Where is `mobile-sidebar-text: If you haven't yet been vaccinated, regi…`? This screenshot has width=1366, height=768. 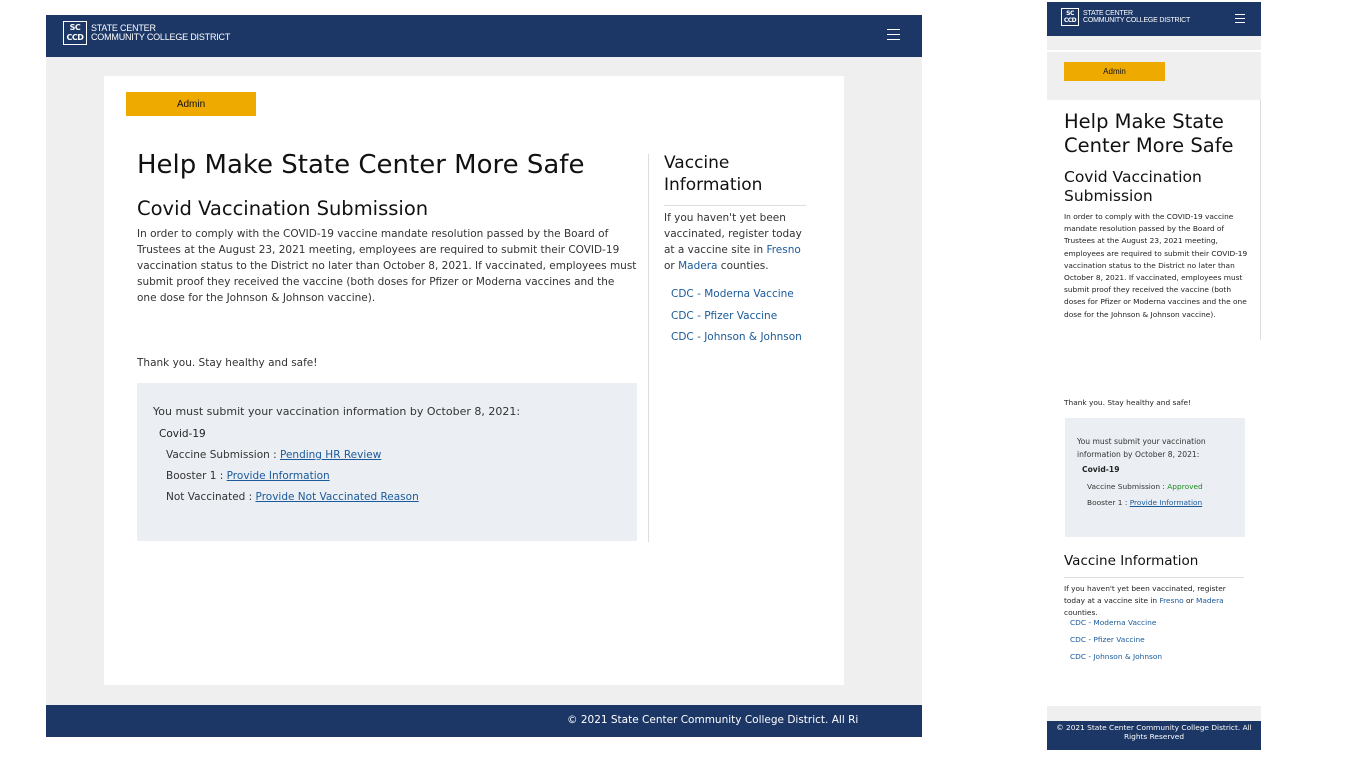
mobile-sidebar-text: If you haven't yet been vaccinated, regi… is located at coordinates (1145, 601).